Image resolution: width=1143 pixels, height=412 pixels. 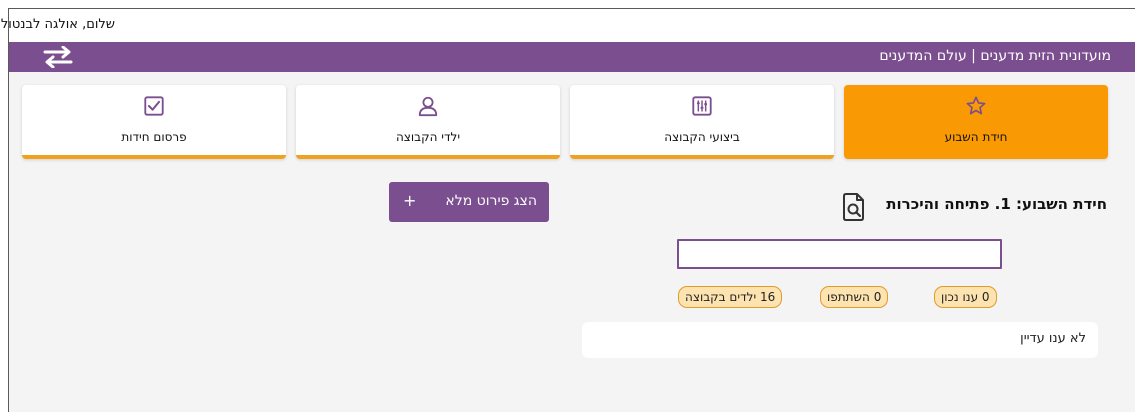 What do you see at coordinates (572, 57) in the screenshot?
I see `header-bar: מועדונית הזית מדענים | עולם המדענים` at bounding box center [572, 57].